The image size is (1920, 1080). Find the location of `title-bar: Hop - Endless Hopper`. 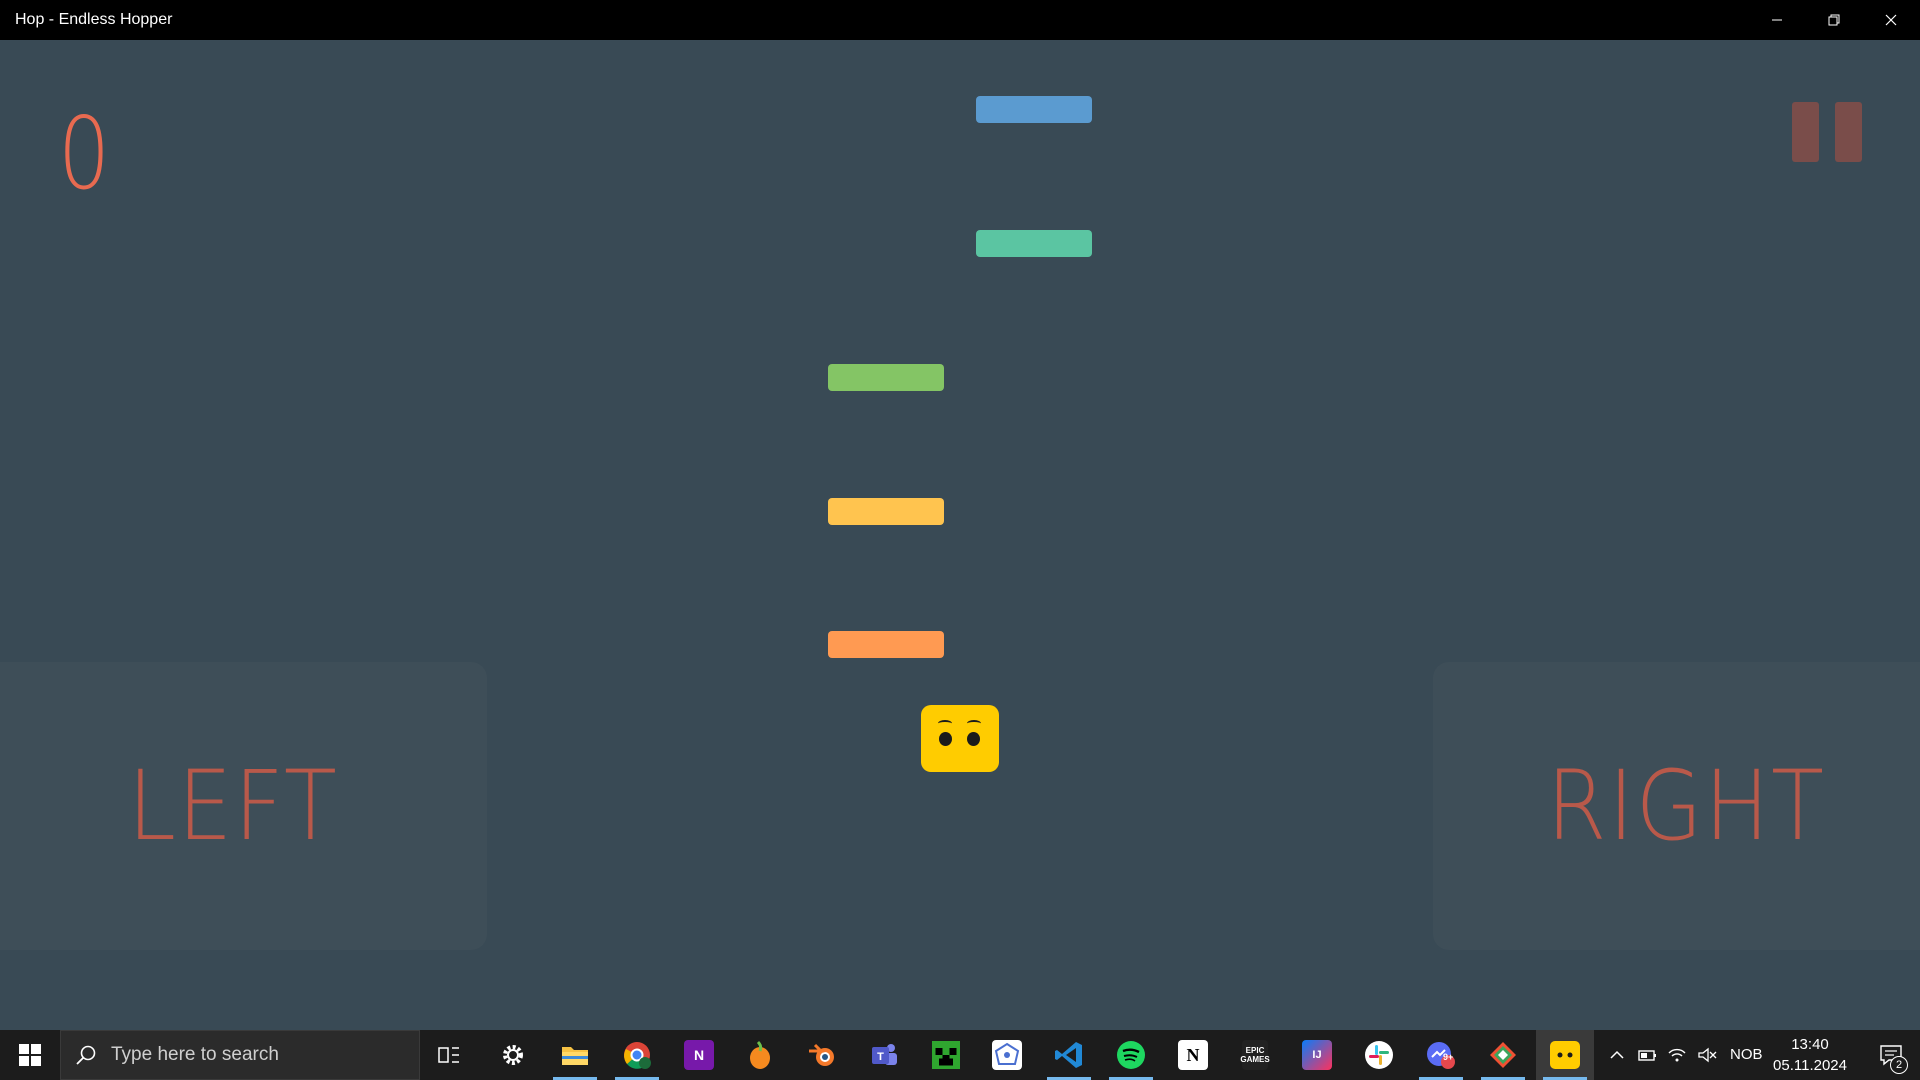

title-bar: Hop - Endless Hopper is located at coordinates (960, 20).